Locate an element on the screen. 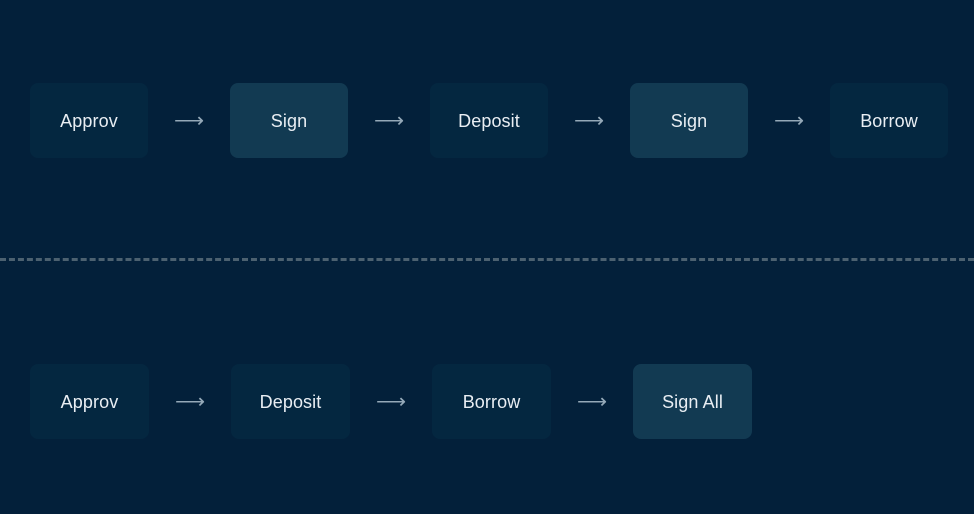 Image resolution: width=974 pixels, height=514 pixels. step-borrow-top: Borrow is located at coordinates (889, 120).